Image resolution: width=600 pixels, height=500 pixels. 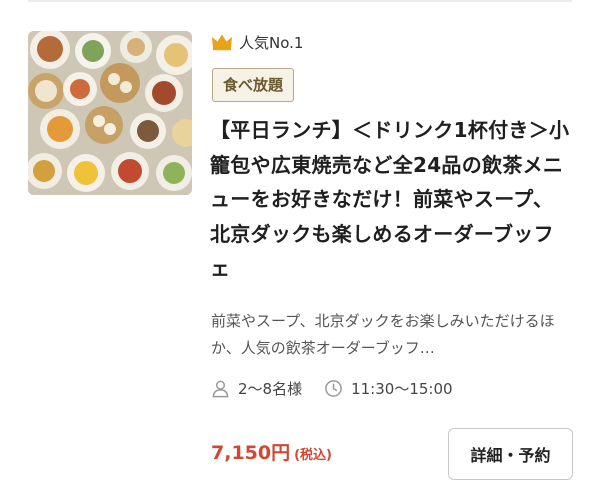 I want to click on category-tag: 食べ放題, so click(x=253, y=85).